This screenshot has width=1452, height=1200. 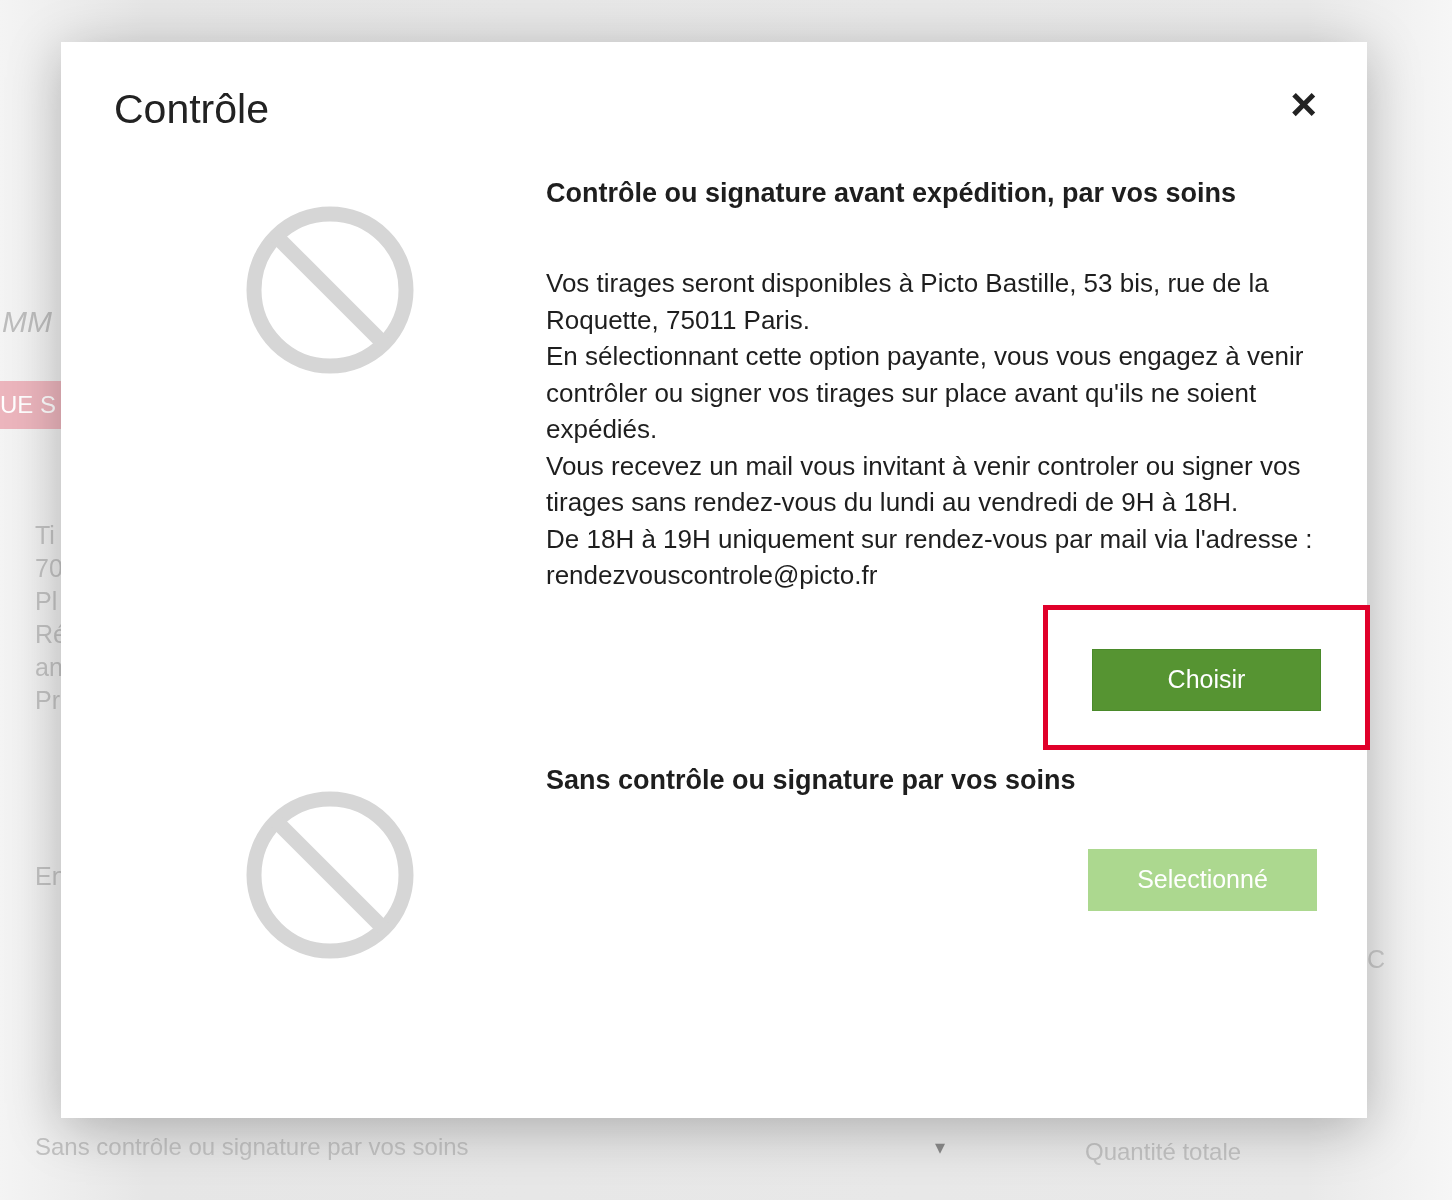 I want to click on close-button: ×, so click(x=1303, y=104).